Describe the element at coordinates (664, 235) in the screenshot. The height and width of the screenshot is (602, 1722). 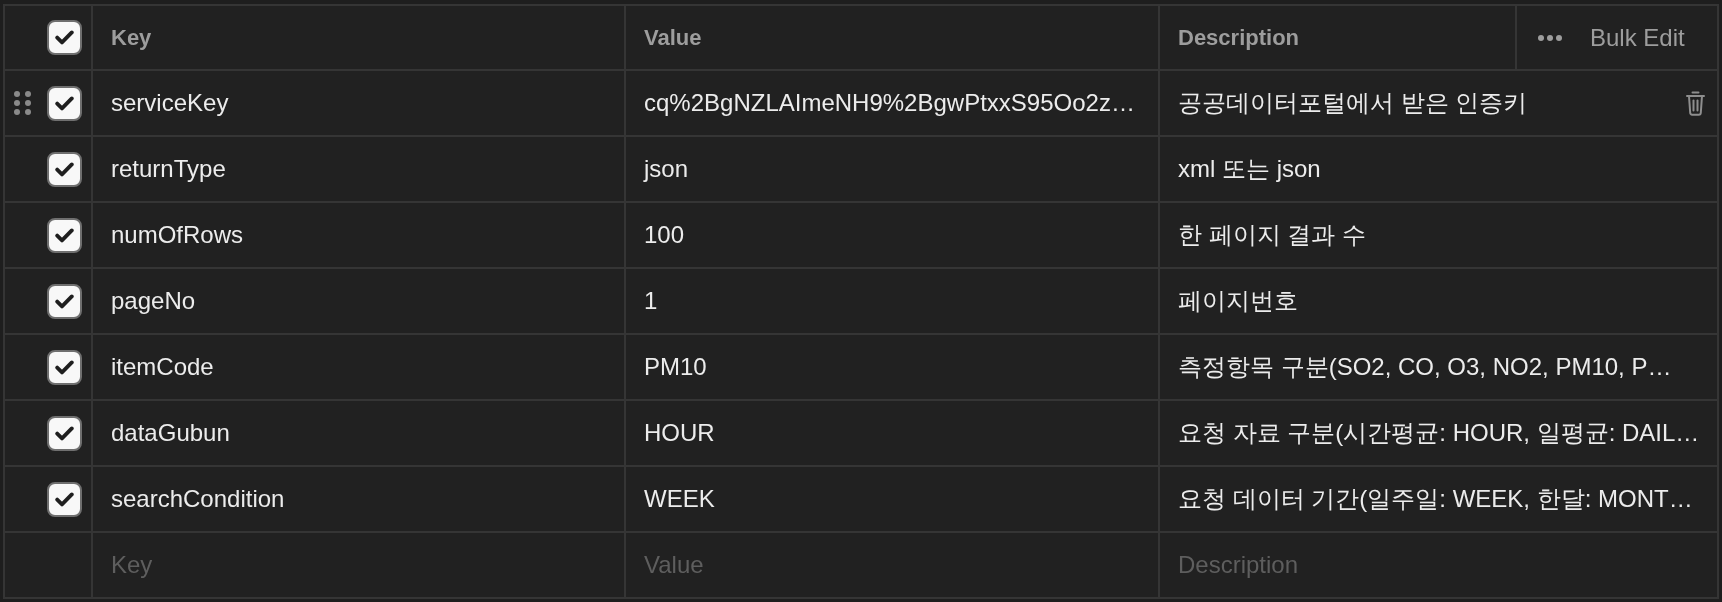
I see `param-value: 100` at that location.